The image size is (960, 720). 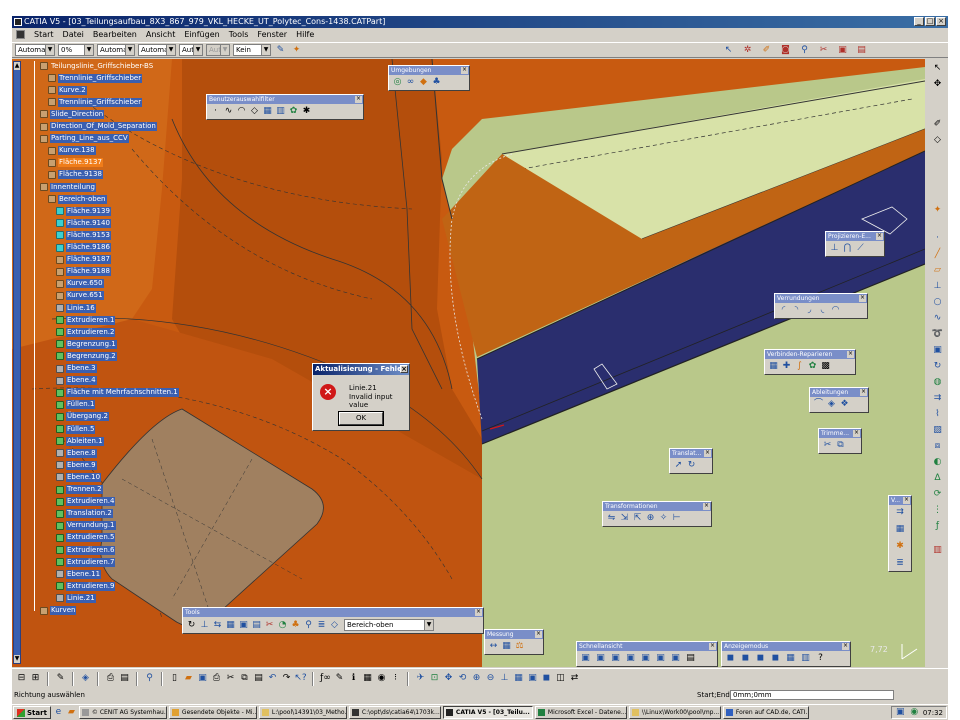 What do you see at coordinates (86, 526) in the screenshot?
I see `tree-node: Verrundung.1` at bounding box center [86, 526].